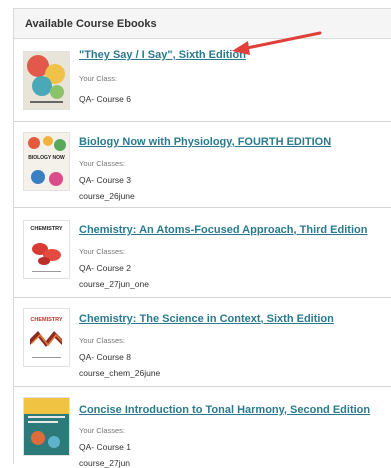 This screenshot has height=468, width=391. I want to click on class-name: course_chem_26june, so click(120, 373).